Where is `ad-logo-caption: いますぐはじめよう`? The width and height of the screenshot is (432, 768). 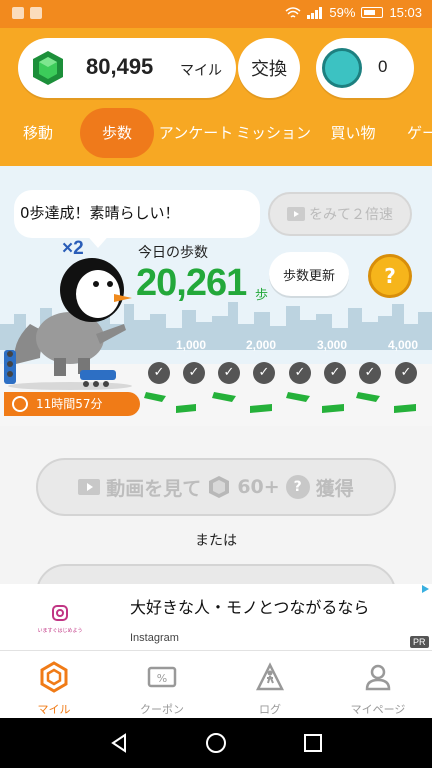
ad-logo-caption: いますぐはじめよう is located at coordinates (59, 631).